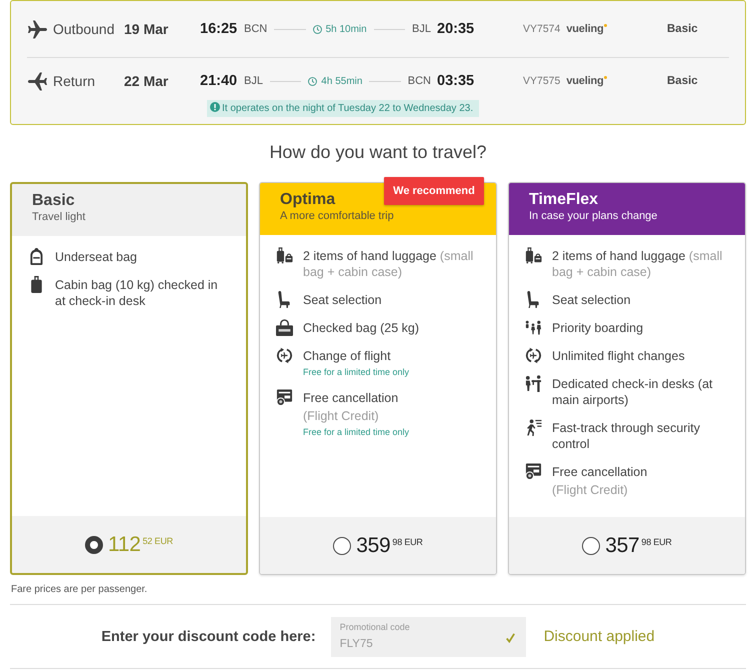 Image resolution: width=756 pixels, height=671 pixels. Describe the element at coordinates (618, 356) in the screenshot. I see `feature-text: Unlimited flight changes` at that location.